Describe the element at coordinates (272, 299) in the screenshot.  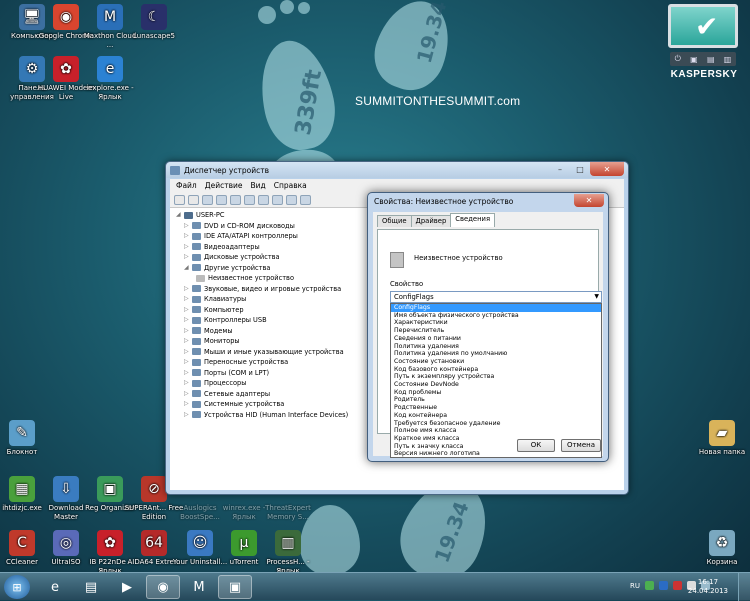
I see `tree-category: ▷ Клавиатуры` at that location.